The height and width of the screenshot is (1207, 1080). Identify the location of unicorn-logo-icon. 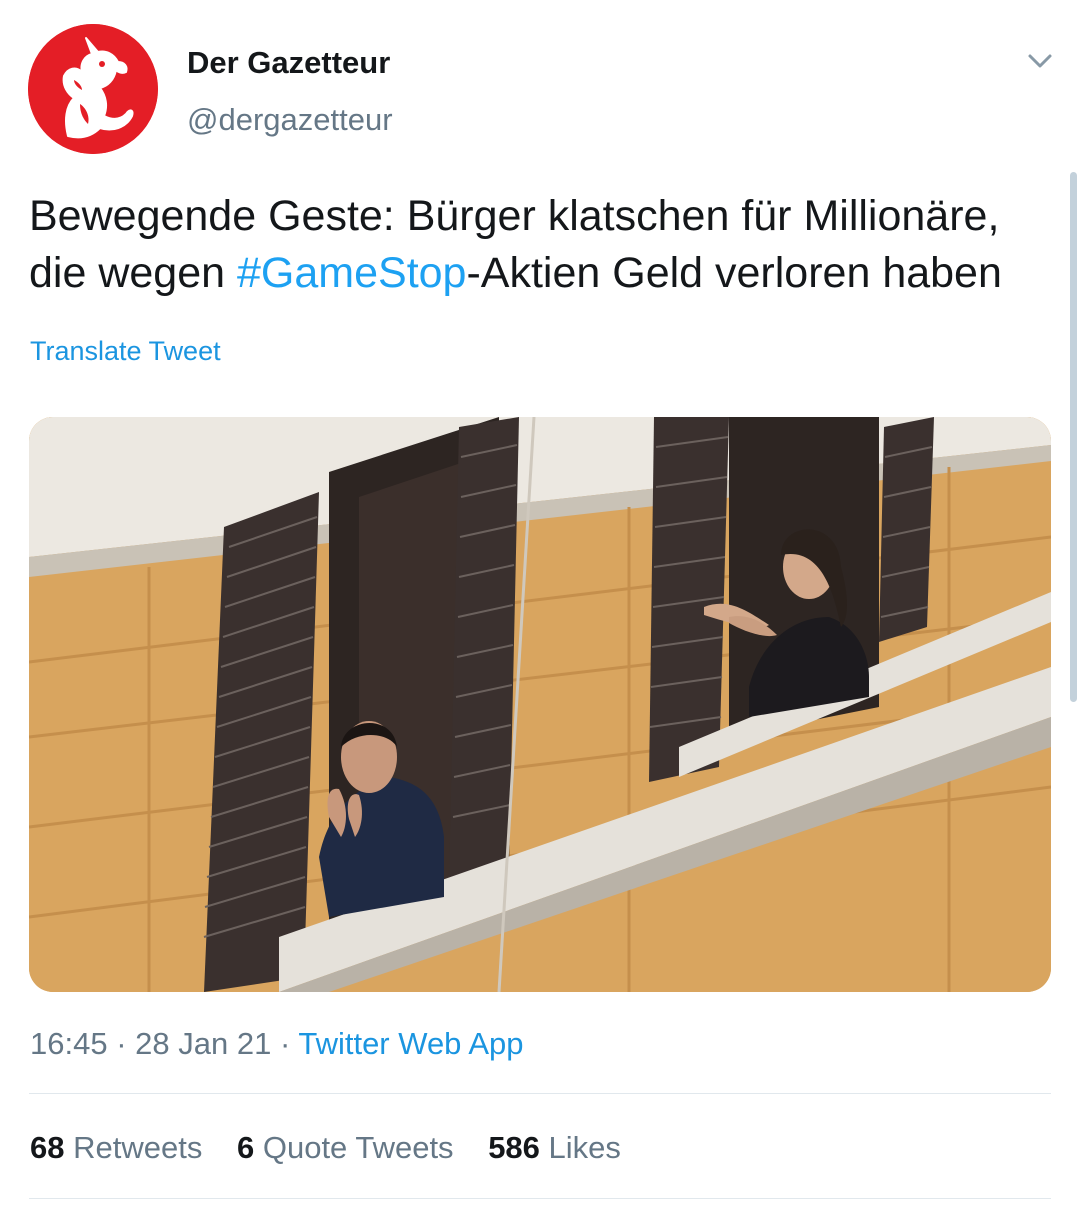
(93, 89).